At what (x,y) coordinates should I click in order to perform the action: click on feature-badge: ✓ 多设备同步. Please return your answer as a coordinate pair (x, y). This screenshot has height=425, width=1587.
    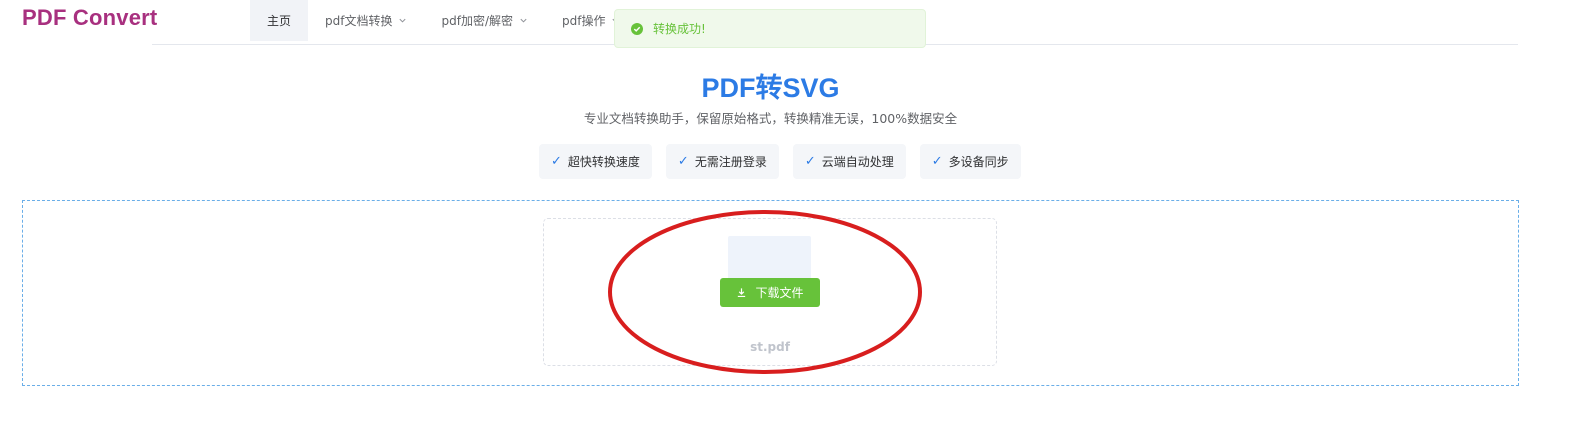
    Looking at the image, I should click on (970, 161).